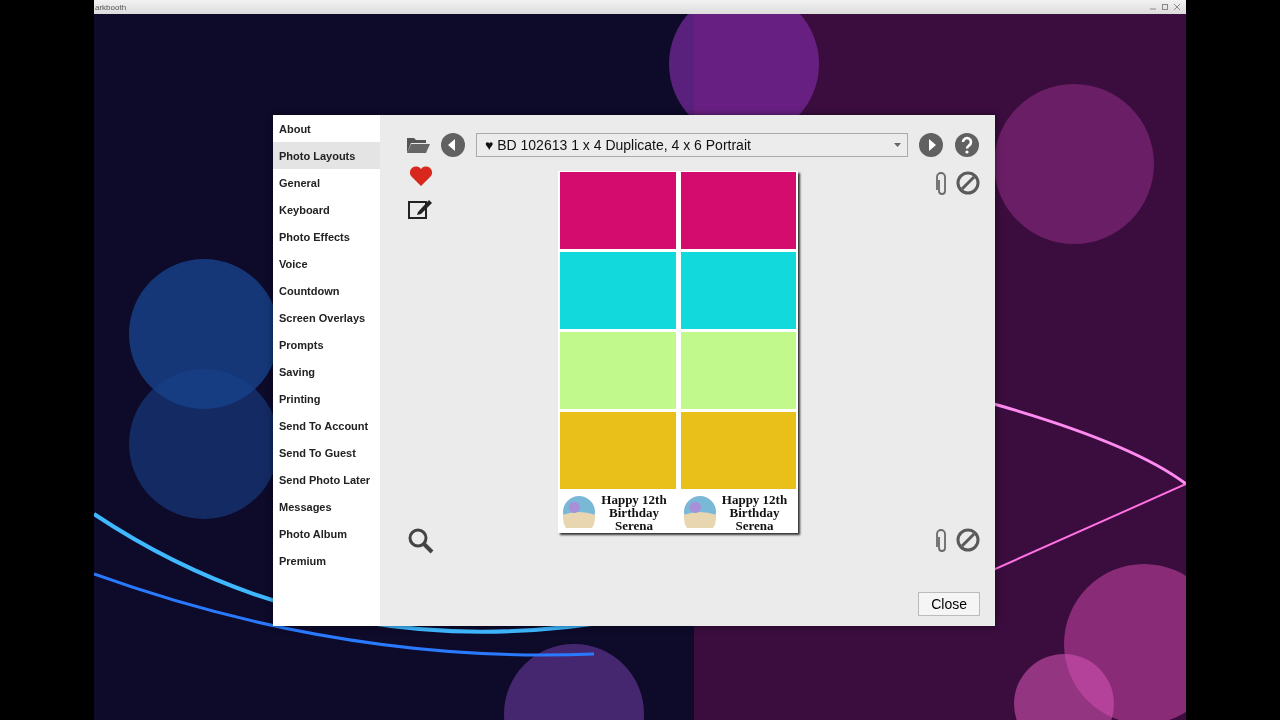 This screenshot has height=720, width=1280. Describe the element at coordinates (1165, 7) in the screenshot. I see `maximize-icon` at that location.